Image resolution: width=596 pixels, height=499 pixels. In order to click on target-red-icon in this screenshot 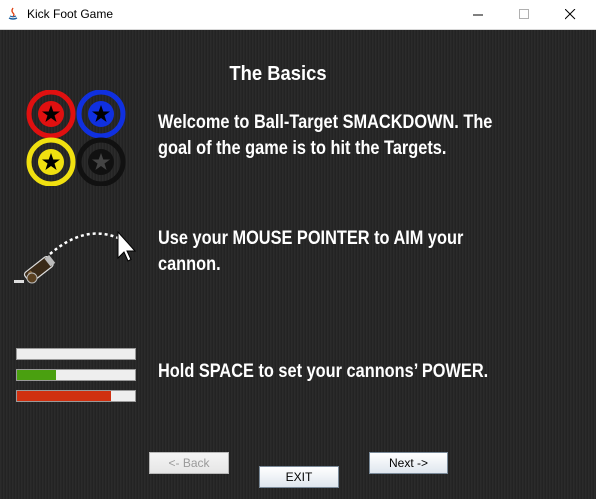, I will do `click(51, 114)`.